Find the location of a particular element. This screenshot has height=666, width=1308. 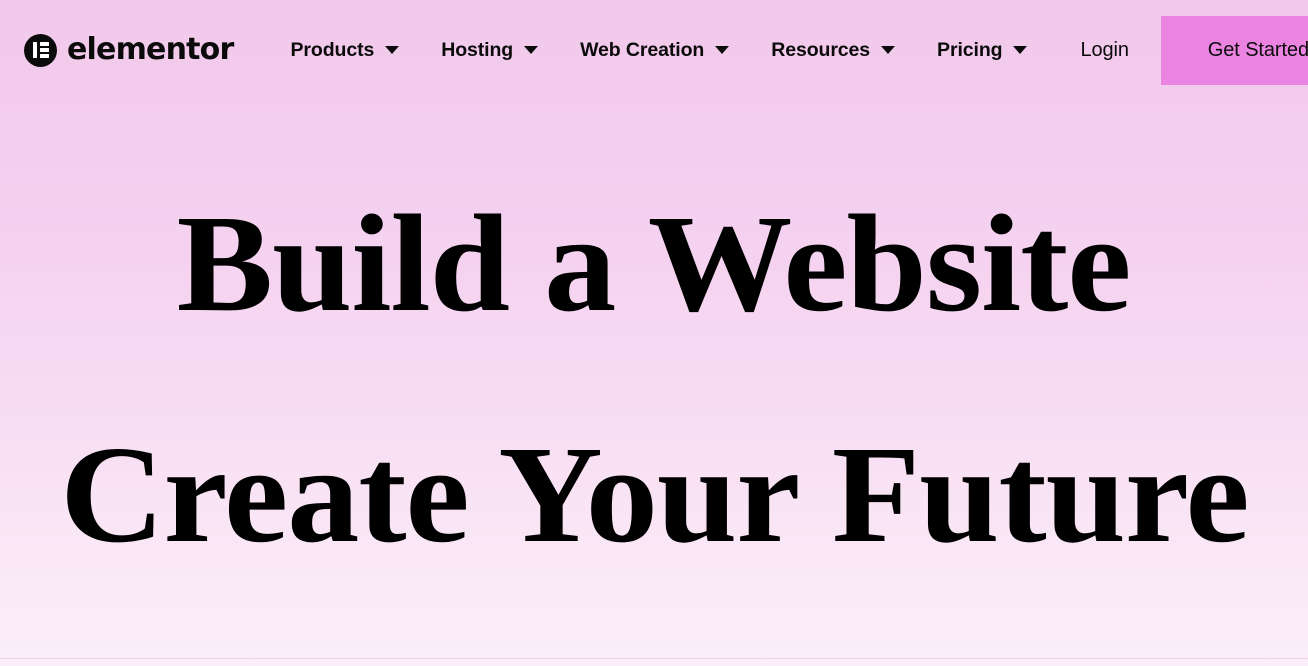

section-divider is located at coordinates (654, 658).